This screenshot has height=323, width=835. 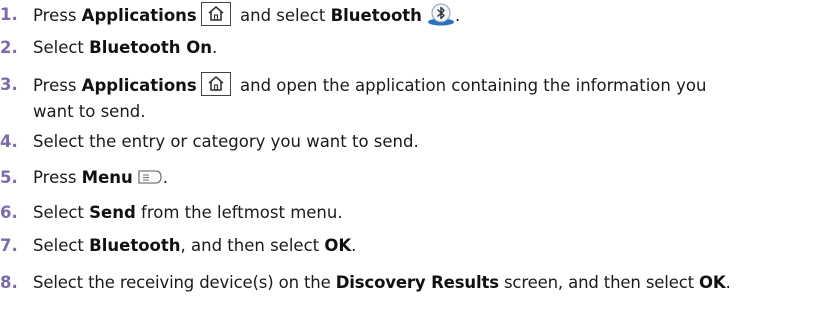 I want to click on step-number: 7., so click(x=9, y=245).